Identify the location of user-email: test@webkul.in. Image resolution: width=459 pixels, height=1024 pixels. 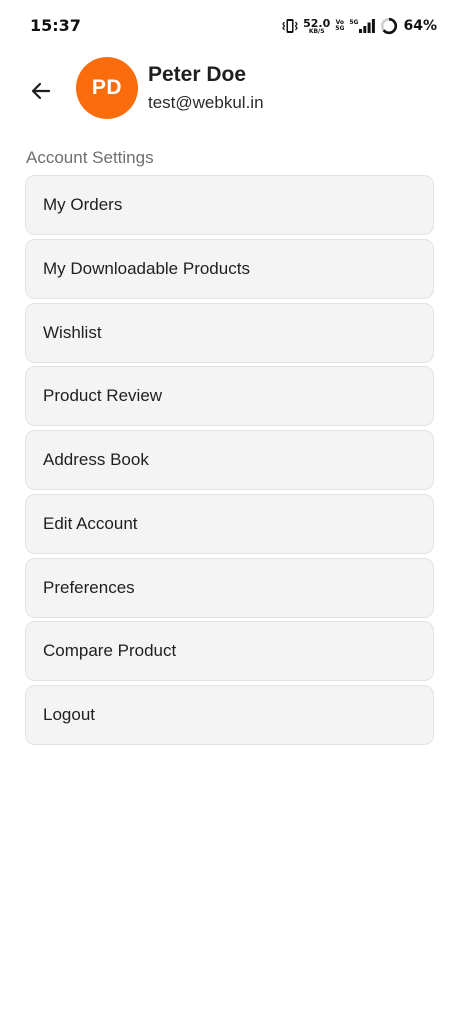
(206, 102).